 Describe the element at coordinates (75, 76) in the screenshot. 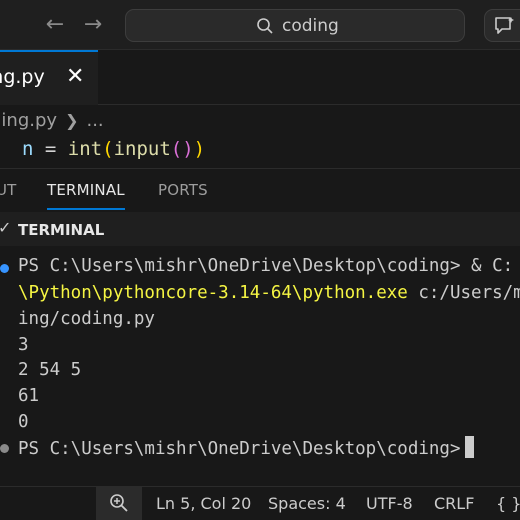

I see `close-icon: ✕` at that location.